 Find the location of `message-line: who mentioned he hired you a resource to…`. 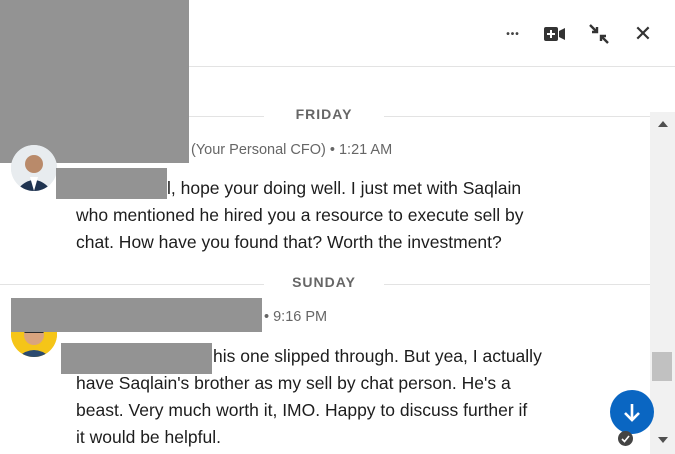

message-line: who mentioned he hired you a resource to… is located at coordinates (300, 215).